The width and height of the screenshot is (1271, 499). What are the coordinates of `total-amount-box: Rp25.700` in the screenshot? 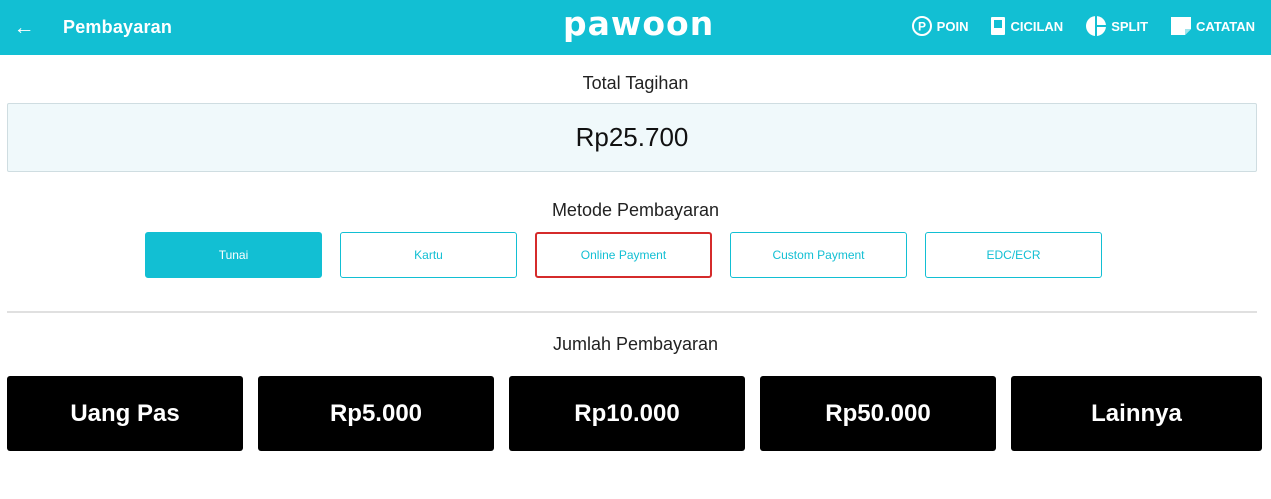 It's located at (632, 137).